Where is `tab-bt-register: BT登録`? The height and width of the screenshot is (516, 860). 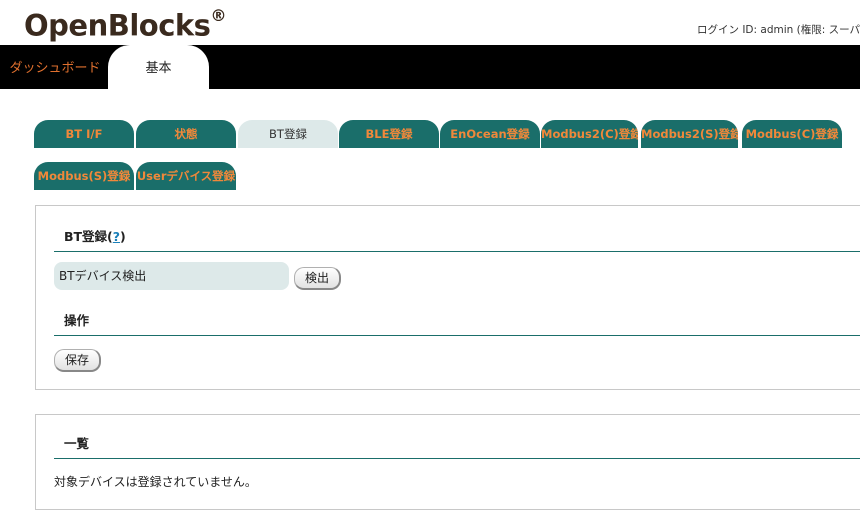 tab-bt-register: BT登録 is located at coordinates (288, 134).